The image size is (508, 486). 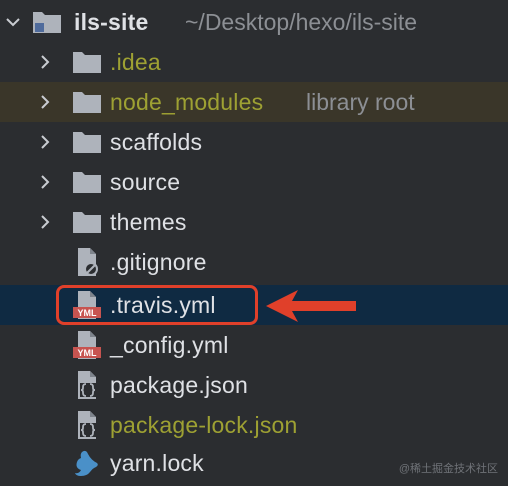 I want to click on root-folder-path: ~/Desktop/hexo/ils-site, so click(x=301, y=22).